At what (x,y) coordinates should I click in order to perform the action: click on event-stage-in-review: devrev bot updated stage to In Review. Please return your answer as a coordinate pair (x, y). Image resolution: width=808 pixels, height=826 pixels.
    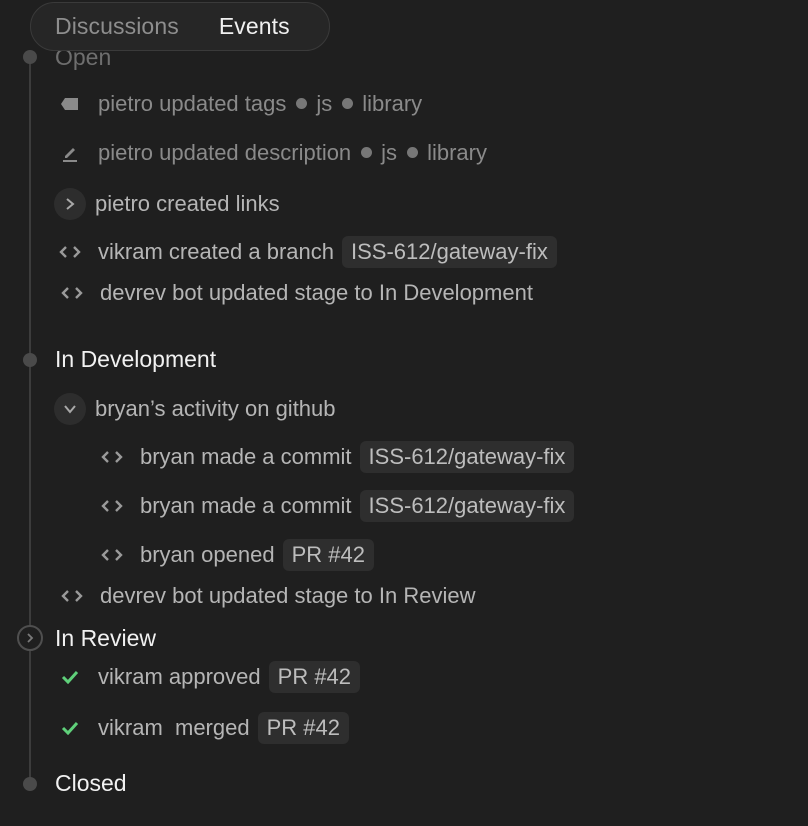
    Looking at the image, I should click on (267, 596).